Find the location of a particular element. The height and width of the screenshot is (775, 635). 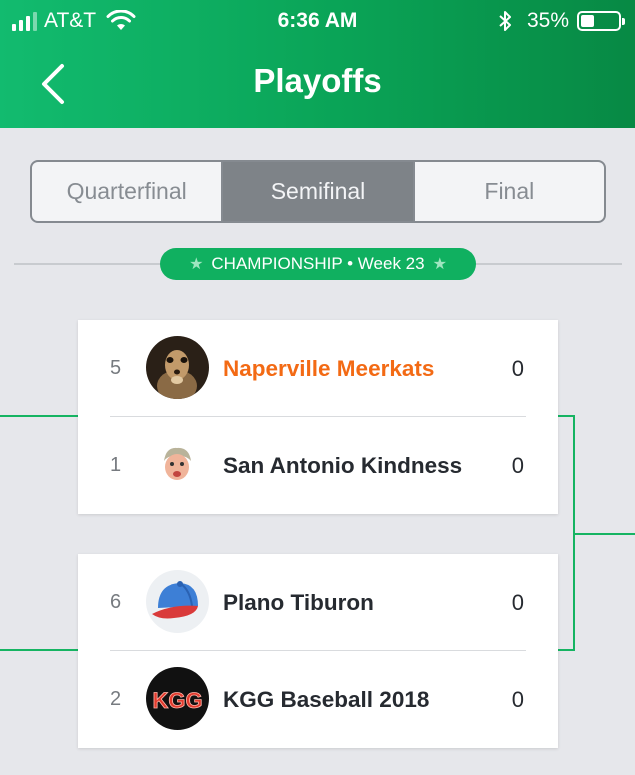

team-row: 6 Plano Tiburon 0 is located at coordinates (318, 602).